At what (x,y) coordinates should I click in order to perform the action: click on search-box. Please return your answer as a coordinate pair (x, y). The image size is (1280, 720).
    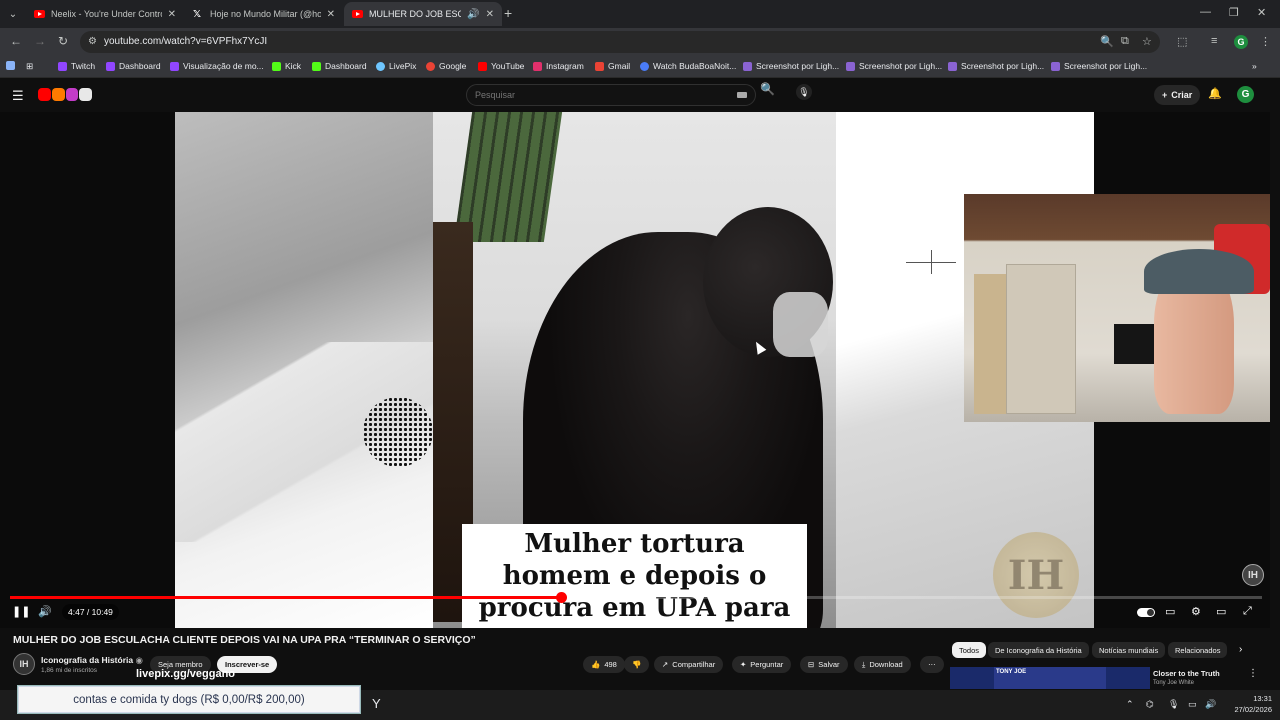
    Looking at the image, I should click on (611, 95).